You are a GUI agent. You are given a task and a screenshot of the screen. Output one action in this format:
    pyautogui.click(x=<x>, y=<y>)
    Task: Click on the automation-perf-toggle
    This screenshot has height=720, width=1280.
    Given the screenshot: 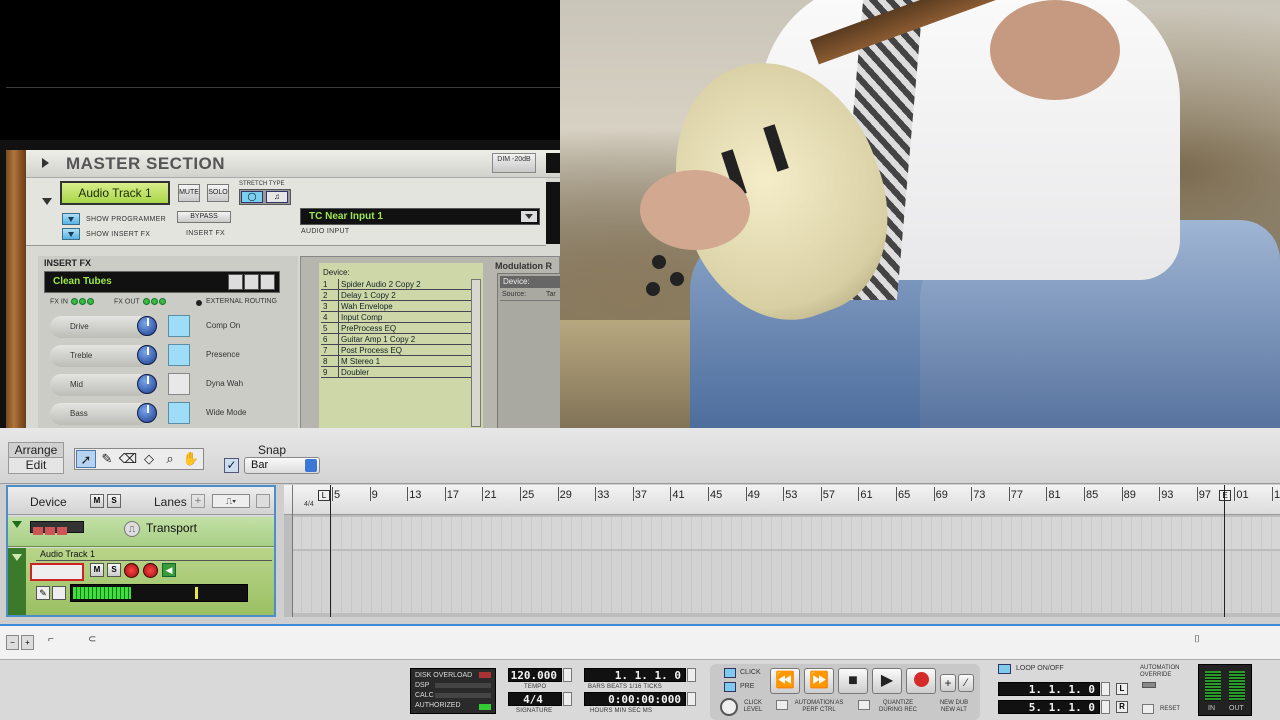 What is the action you would take?
    pyautogui.click(x=782, y=705)
    